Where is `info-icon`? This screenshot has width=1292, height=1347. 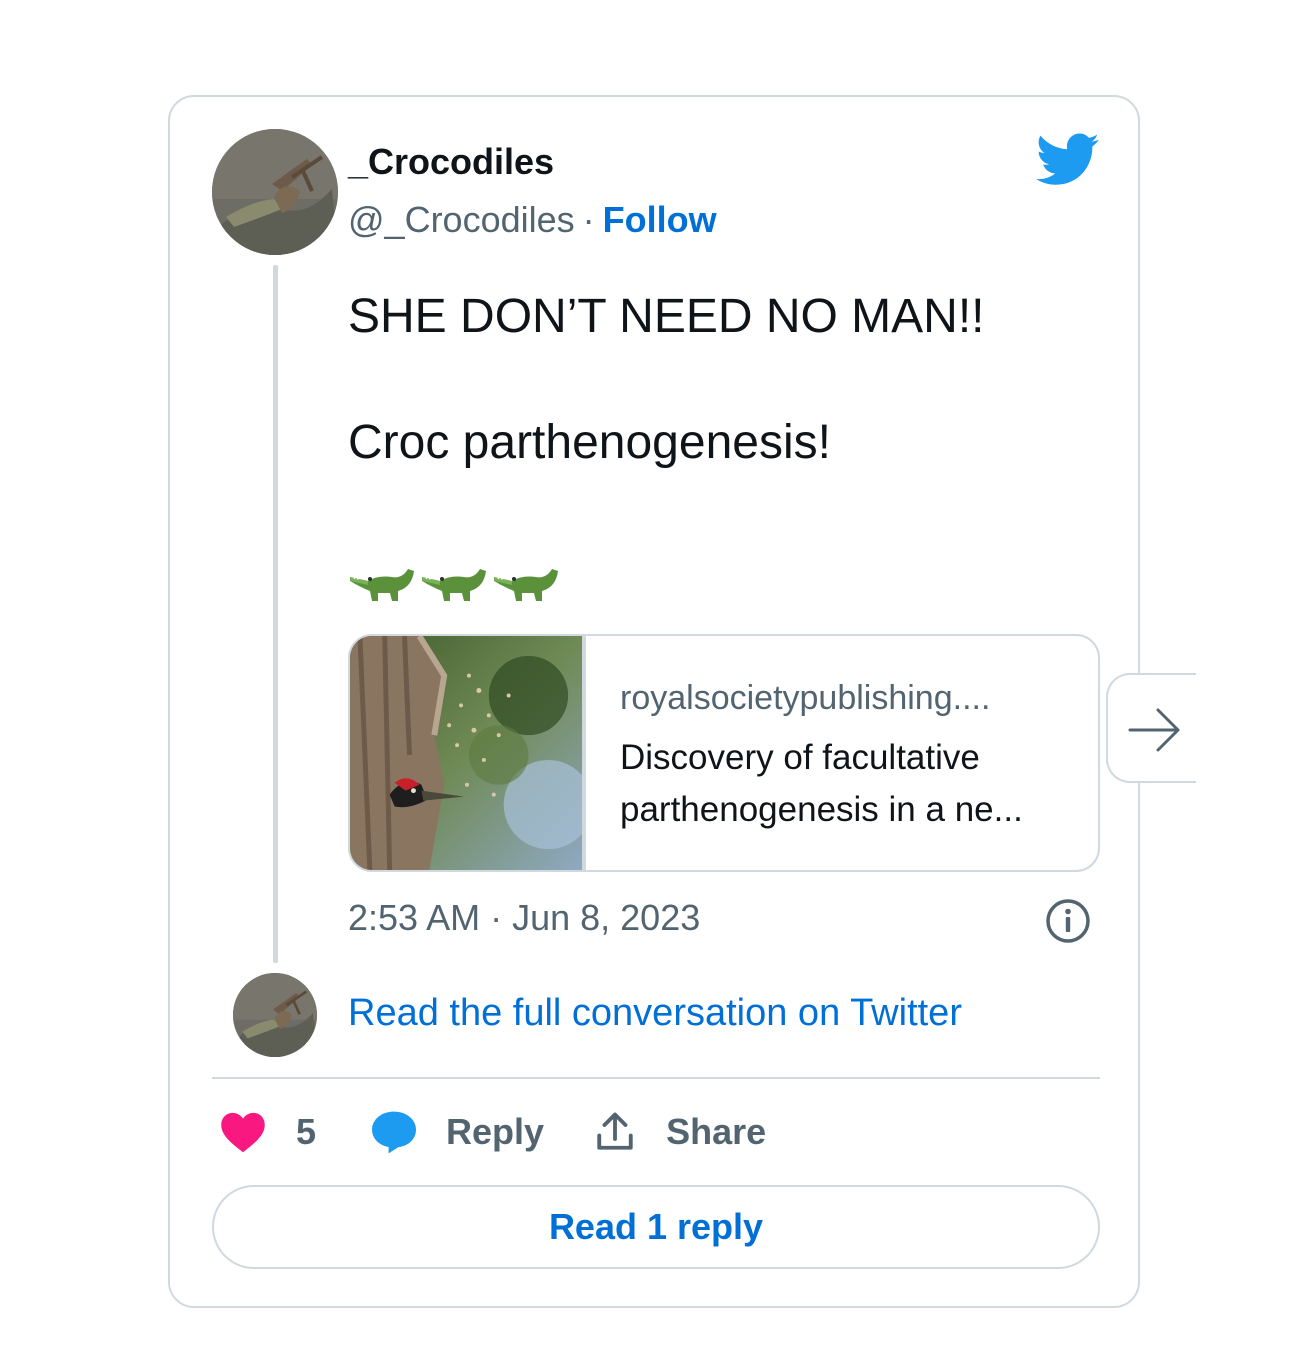 info-icon is located at coordinates (1068, 921).